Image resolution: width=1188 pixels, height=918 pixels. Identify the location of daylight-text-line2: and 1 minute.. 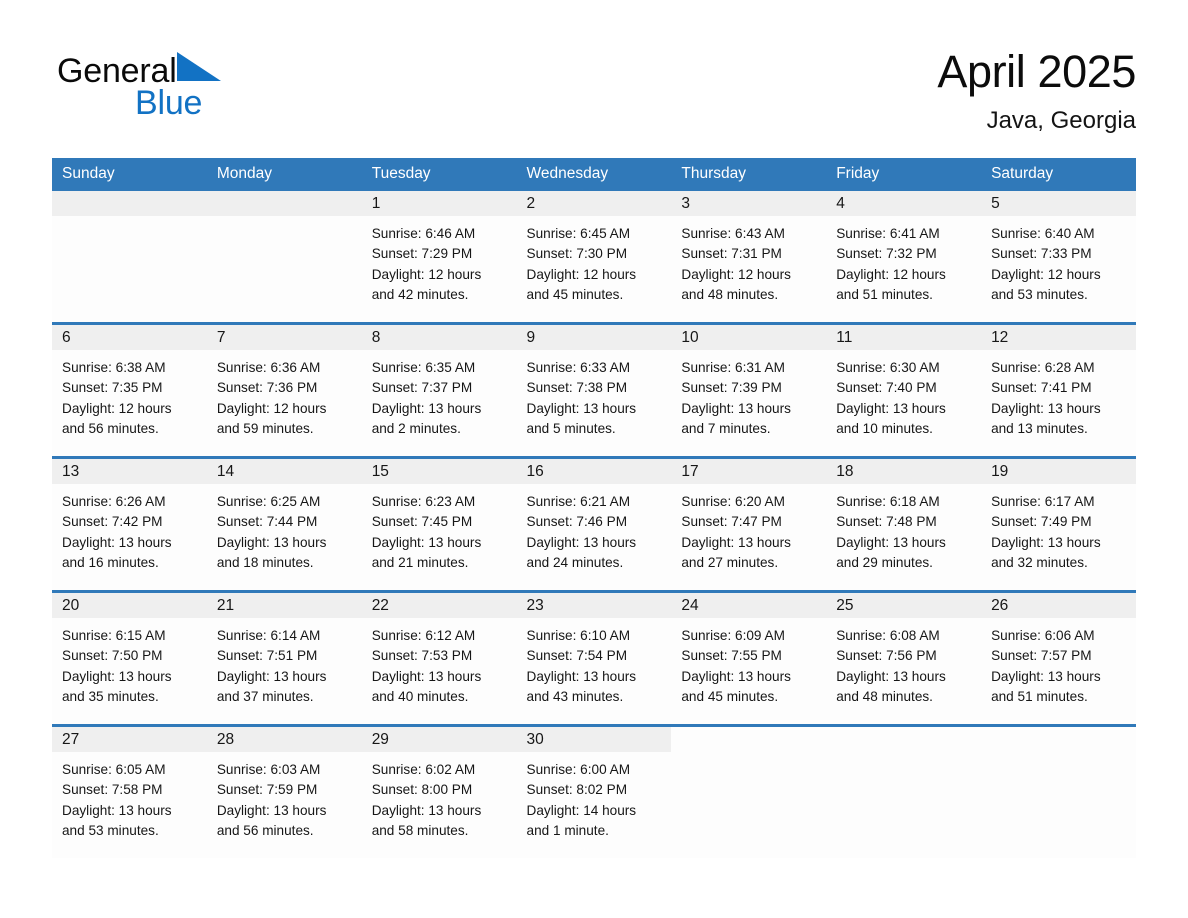
(567, 830).